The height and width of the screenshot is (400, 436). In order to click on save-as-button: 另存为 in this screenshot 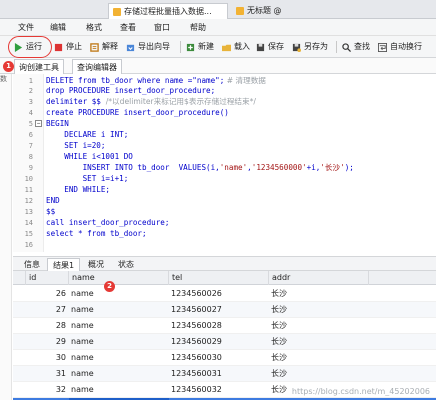, I will do `click(310, 47)`.